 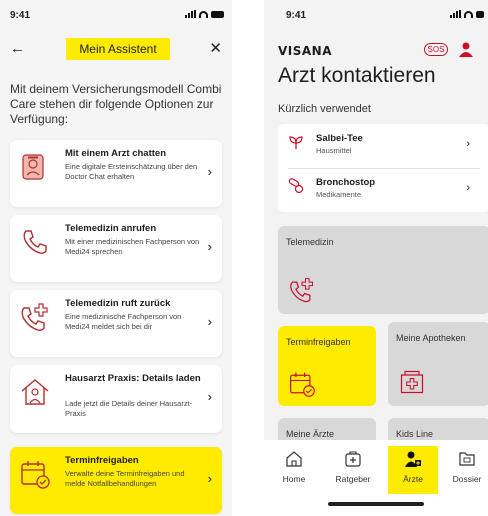 I want to click on option-title: Terminfreigaben, so click(x=102, y=460).